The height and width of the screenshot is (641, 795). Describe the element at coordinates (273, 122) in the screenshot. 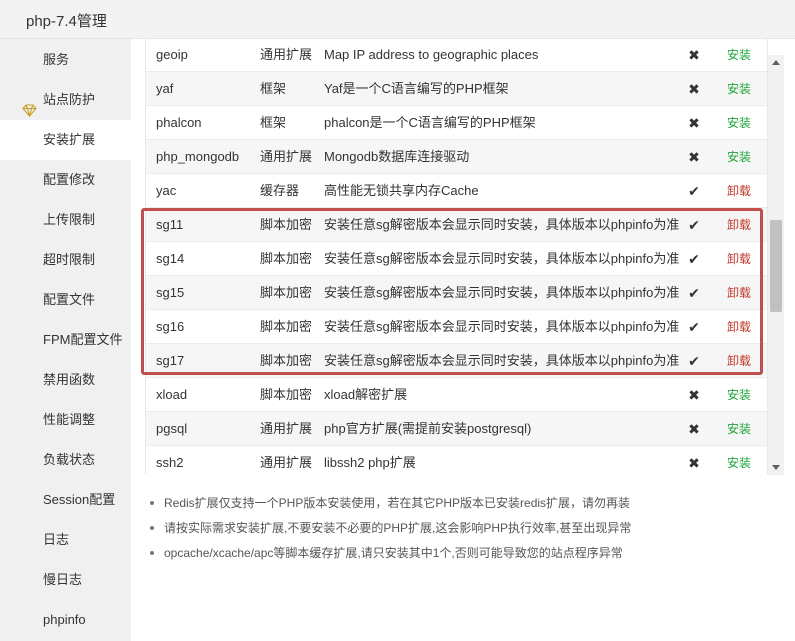

I see `extension-type: 框架` at that location.